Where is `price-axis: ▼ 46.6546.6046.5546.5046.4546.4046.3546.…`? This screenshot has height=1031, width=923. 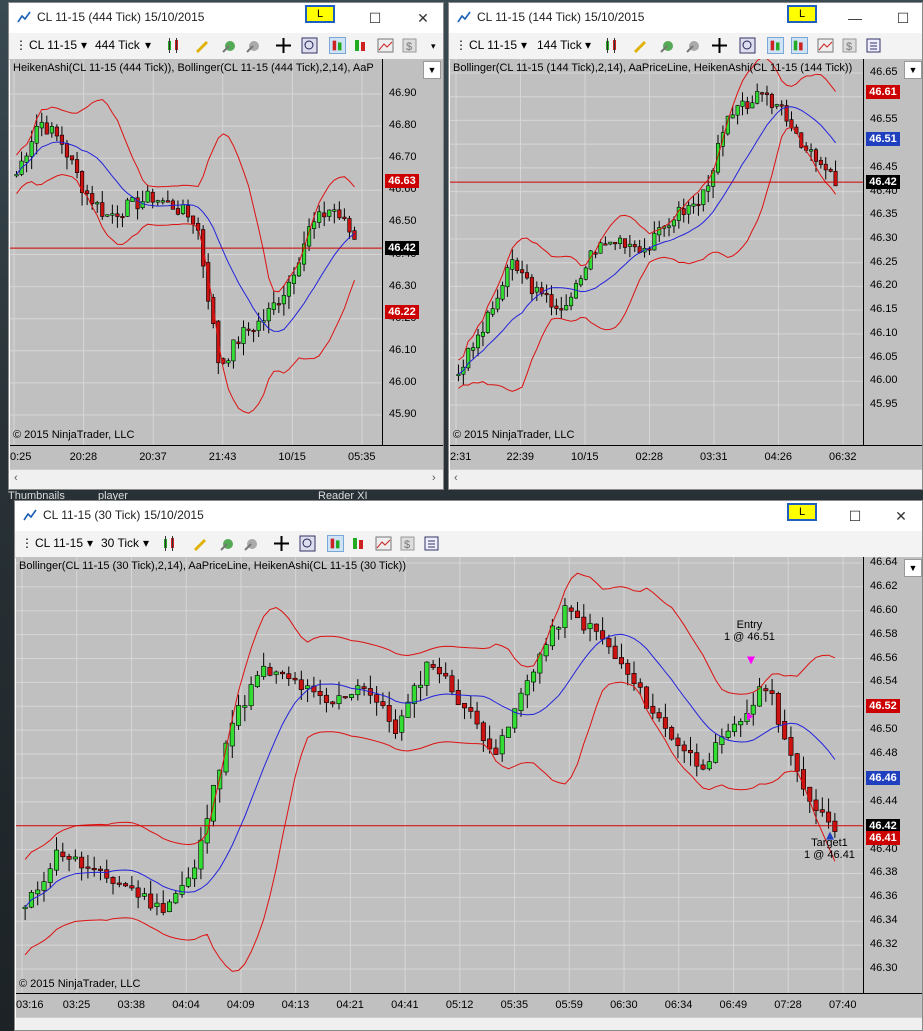 price-axis: ▼ 46.6546.6046.5546.5046.4546.4046.3546.… is located at coordinates (892, 252).